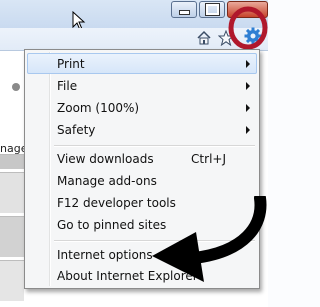 This screenshot has height=307, width=320. Describe the element at coordinates (142, 63) in the screenshot. I see `menu-item-print: Print` at that location.